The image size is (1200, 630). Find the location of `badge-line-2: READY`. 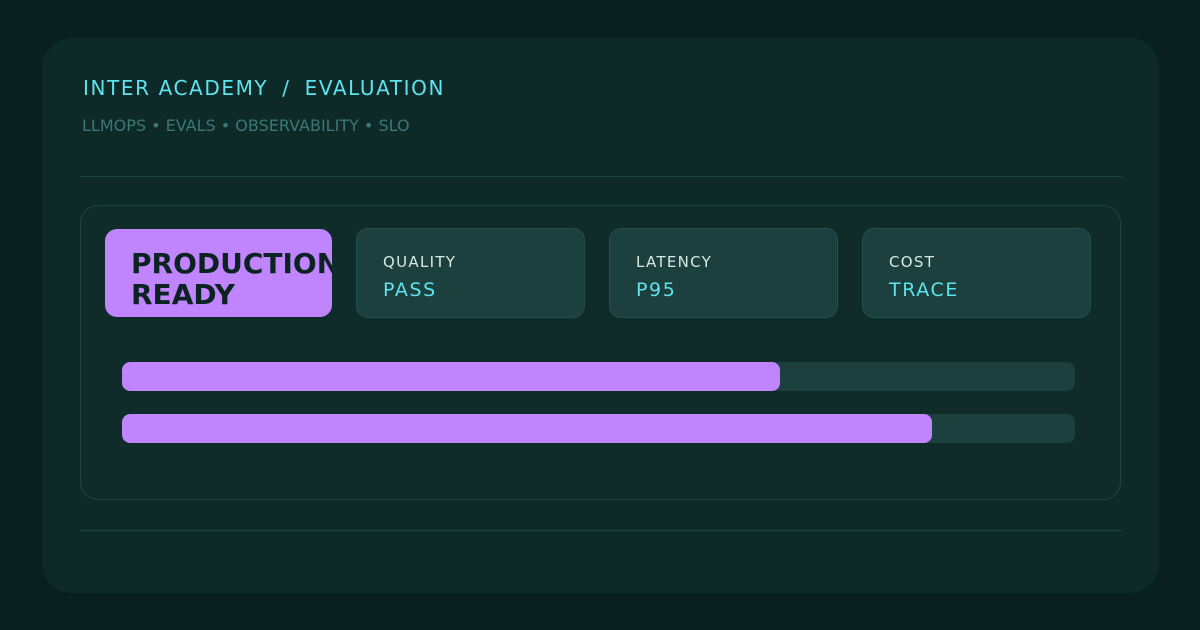

badge-line-2: READY is located at coordinates (183, 294).